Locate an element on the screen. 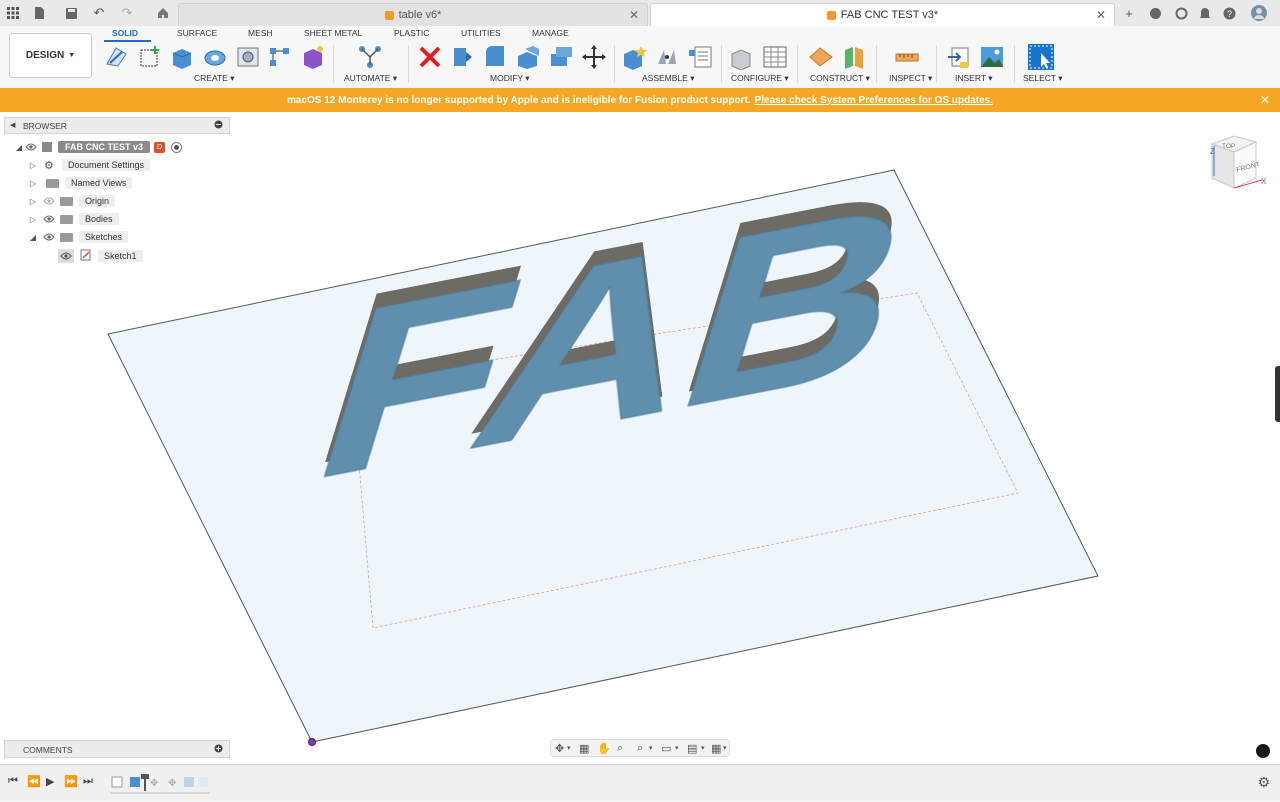 This screenshot has height=802, width=1280. home-icon is located at coordinates (163, 13).